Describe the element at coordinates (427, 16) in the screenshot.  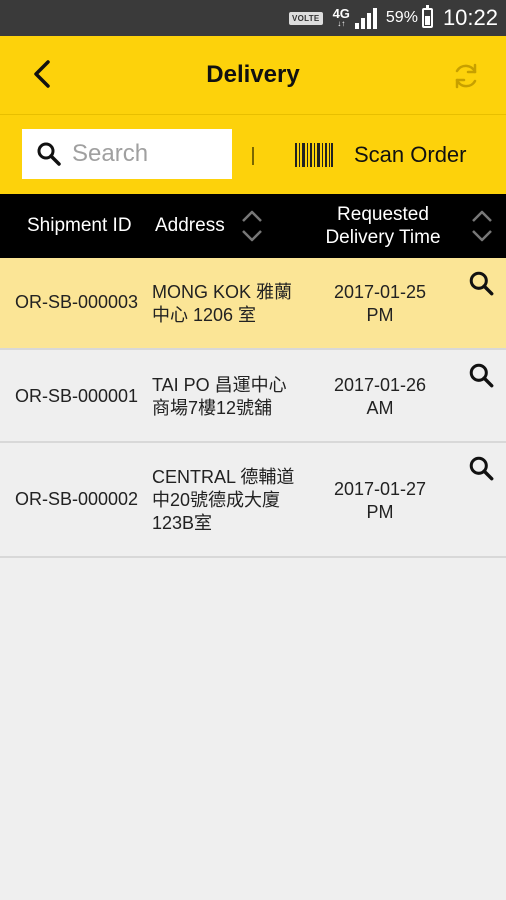
I see `battery-icon` at that location.